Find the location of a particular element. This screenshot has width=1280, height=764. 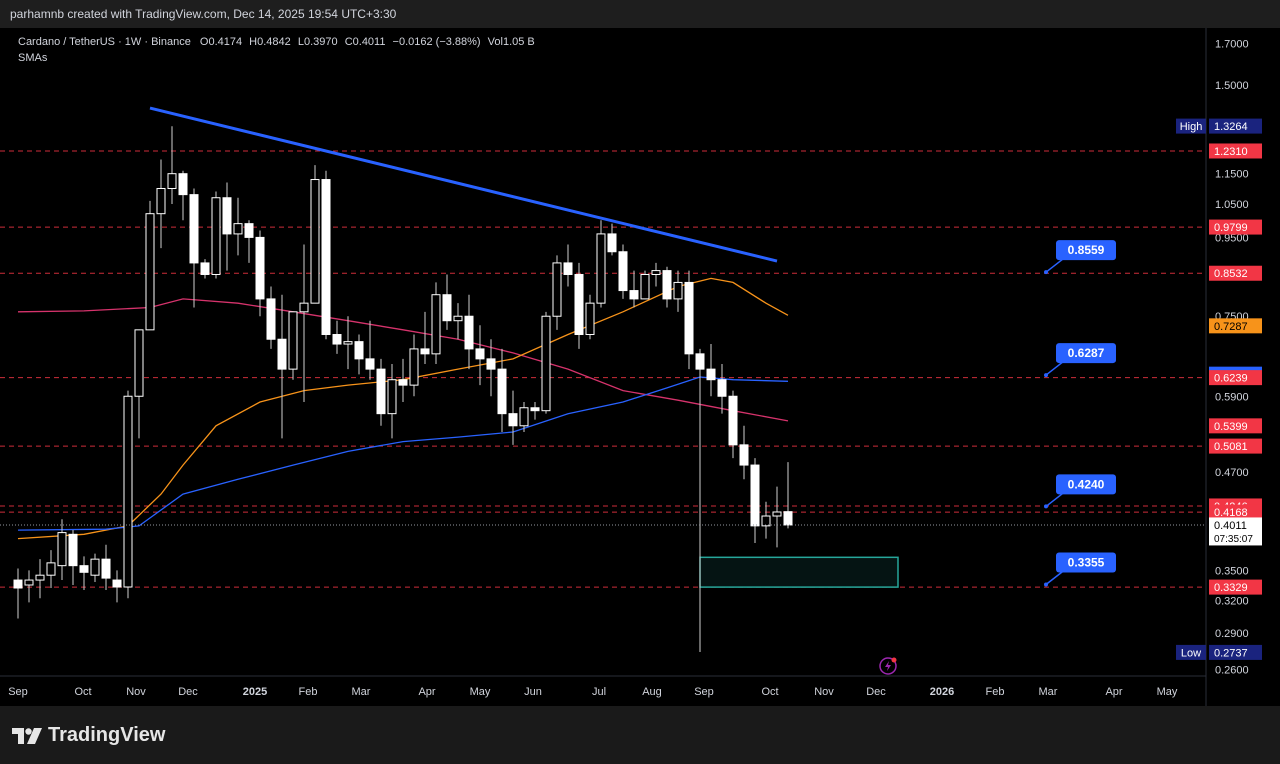

tradingview-logo: TradingView is located at coordinates (88, 735).